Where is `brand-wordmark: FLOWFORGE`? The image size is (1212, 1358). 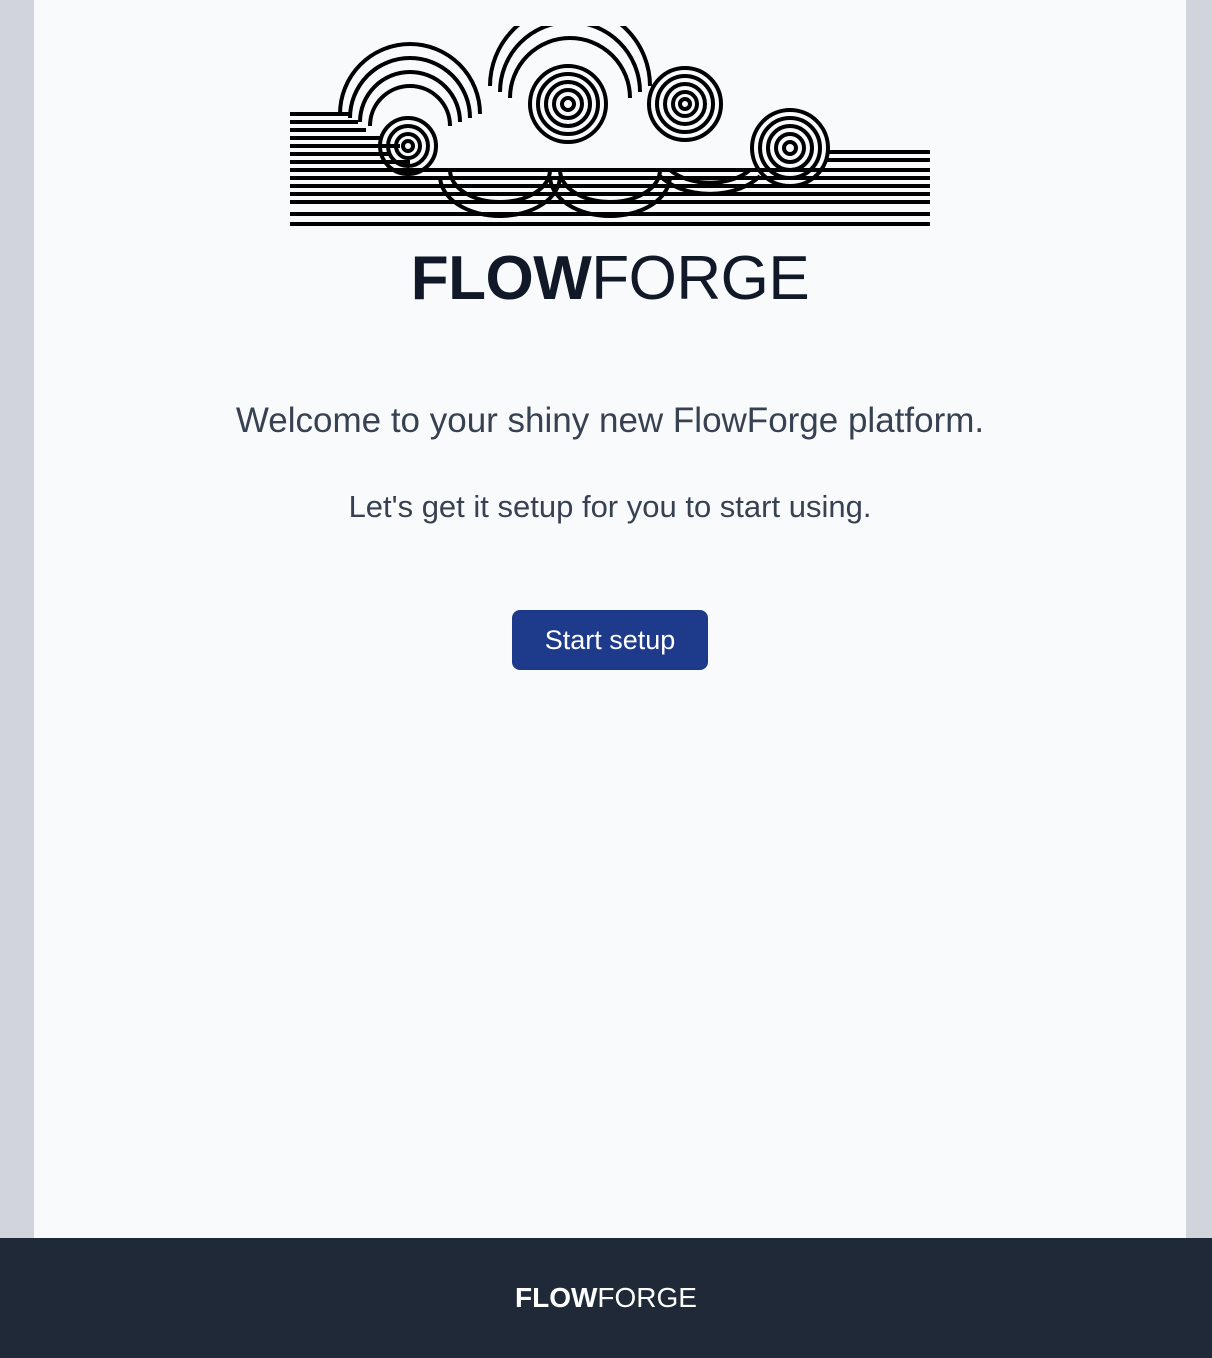 brand-wordmark: FLOWFORGE is located at coordinates (610, 279).